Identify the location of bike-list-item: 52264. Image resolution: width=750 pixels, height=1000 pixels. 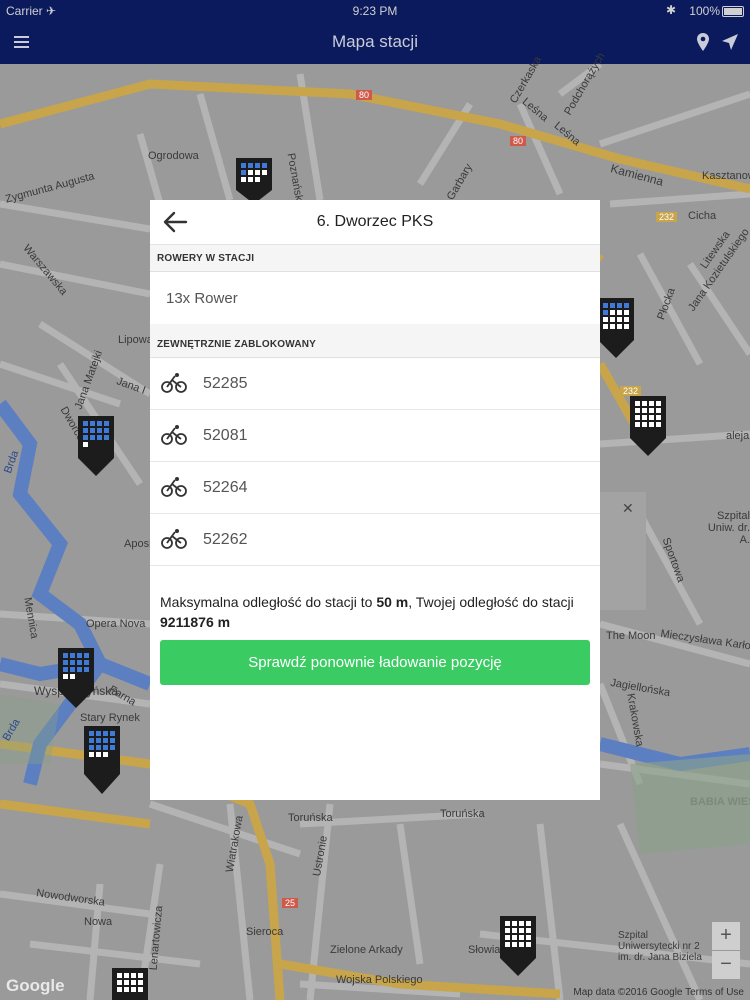
(375, 488).